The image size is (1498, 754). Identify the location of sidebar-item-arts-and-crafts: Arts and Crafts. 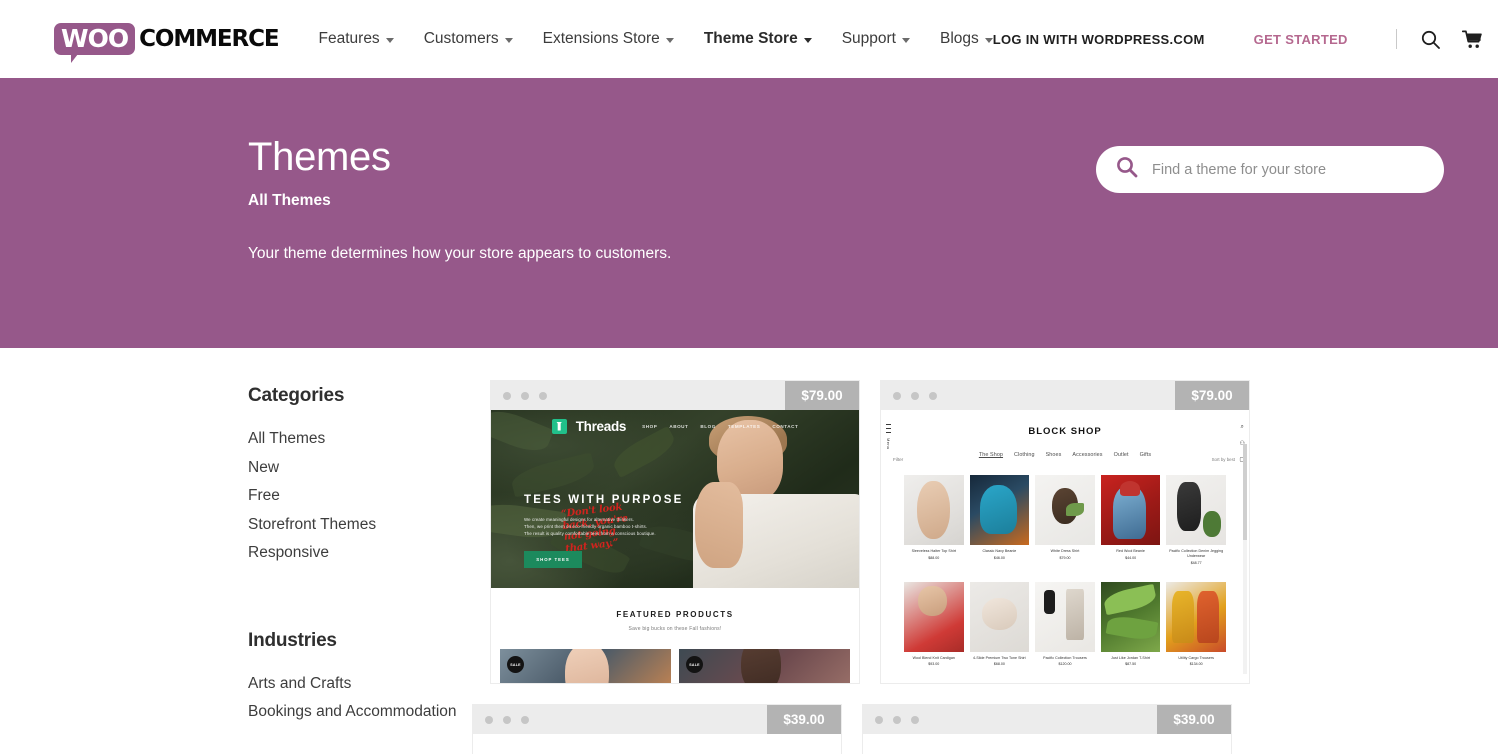
(360, 684).